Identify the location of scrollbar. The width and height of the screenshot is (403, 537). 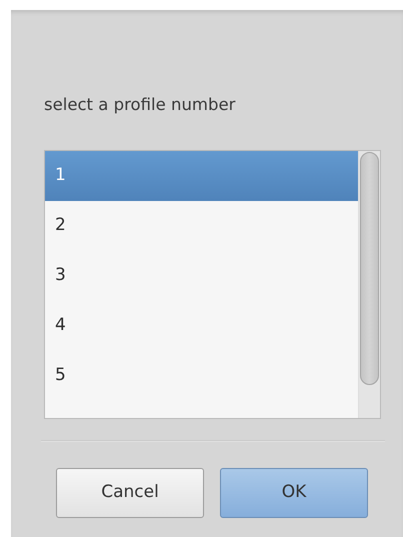
(369, 284).